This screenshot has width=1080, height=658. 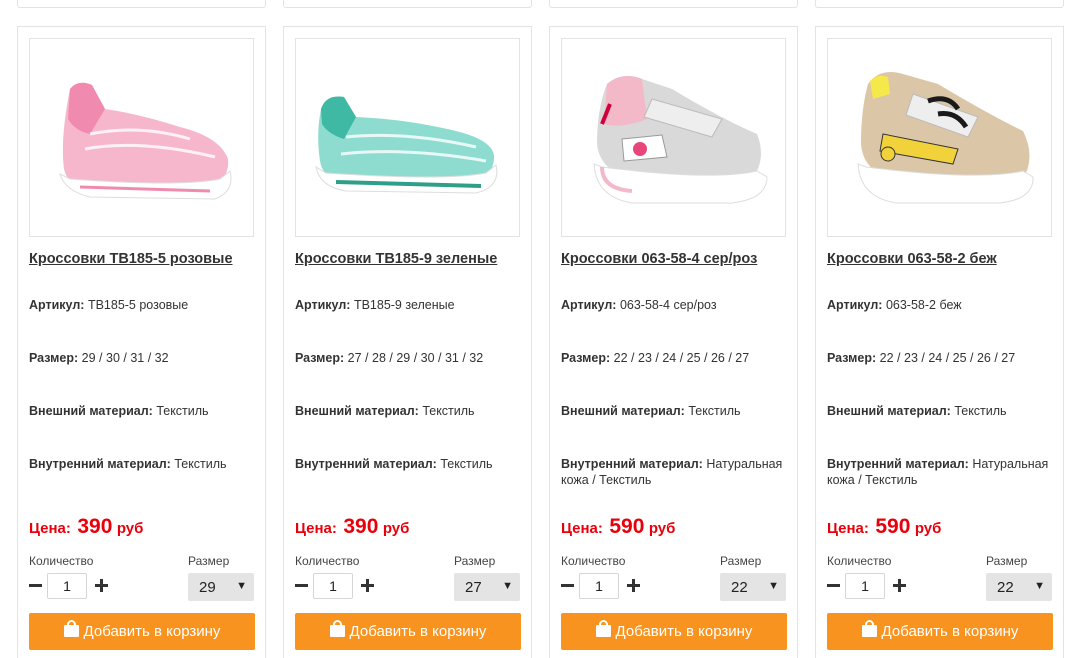 What do you see at coordinates (1005, 587) in the screenshot?
I see `size-select-value: 22` at bounding box center [1005, 587].